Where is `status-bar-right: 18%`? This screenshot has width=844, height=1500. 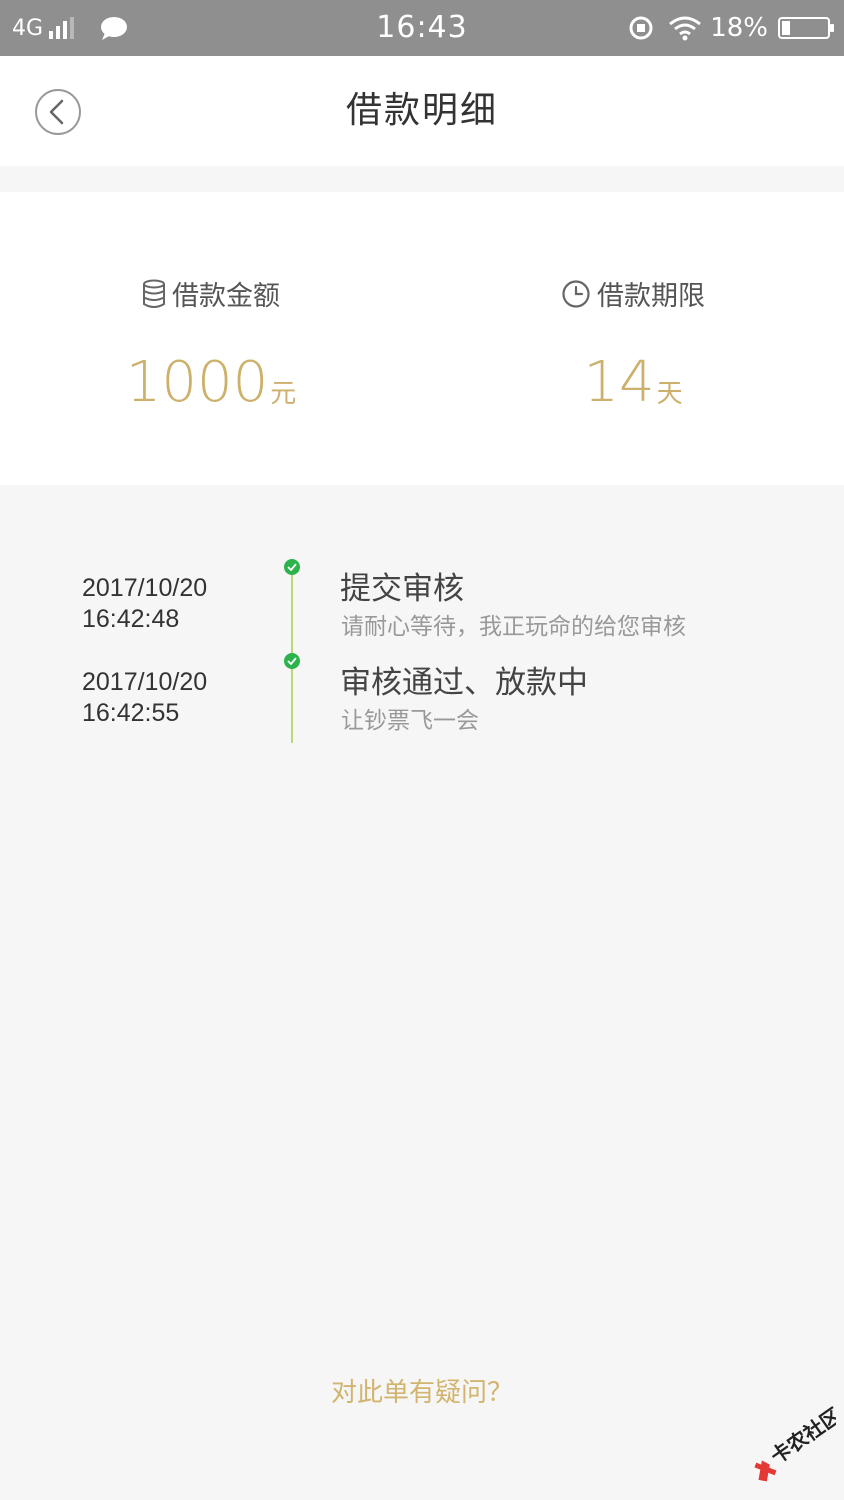
status-bar-right: 18% is located at coordinates (731, 28).